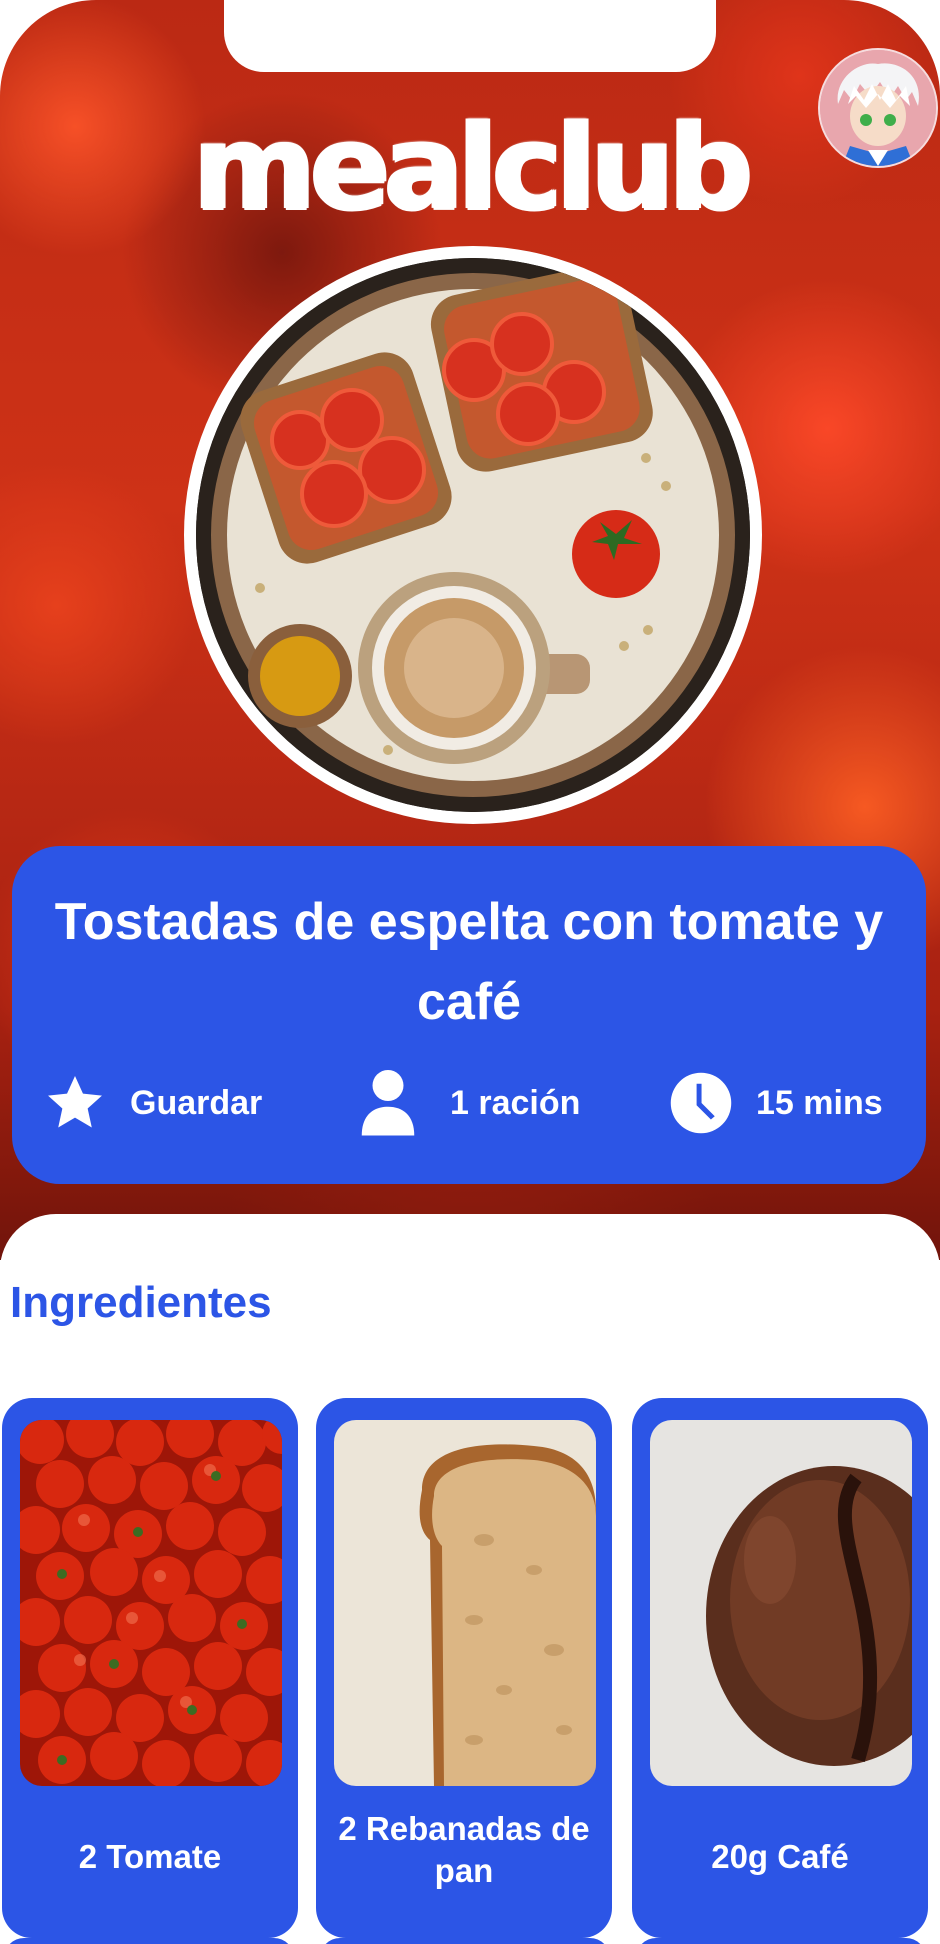 The height and width of the screenshot is (1944, 940). What do you see at coordinates (819, 1102) in the screenshot?
I see `time-label: 15 mins` at bounding box center [819, 1102].